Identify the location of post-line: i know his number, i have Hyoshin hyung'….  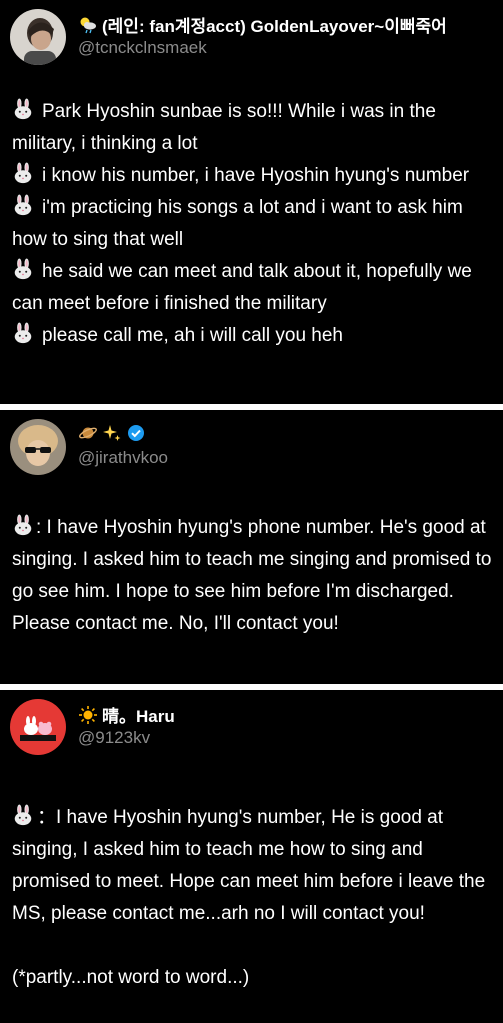
(253, 176).